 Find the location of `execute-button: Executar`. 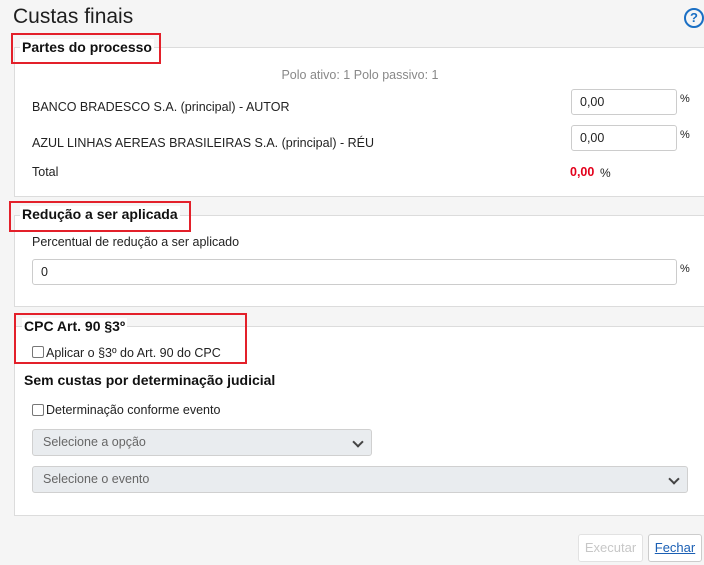

execute-button: Executar is located at coordinates (610, 548).